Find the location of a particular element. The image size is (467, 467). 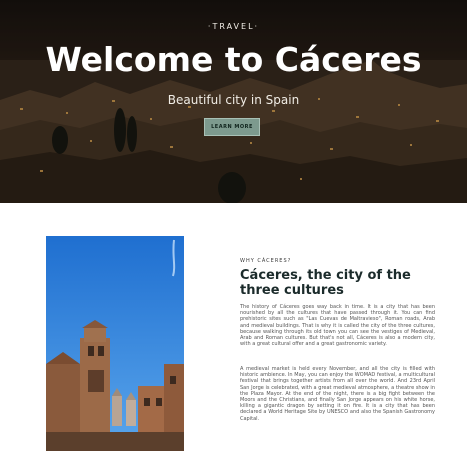

caceres-photo is located at coordinates (115, 343).